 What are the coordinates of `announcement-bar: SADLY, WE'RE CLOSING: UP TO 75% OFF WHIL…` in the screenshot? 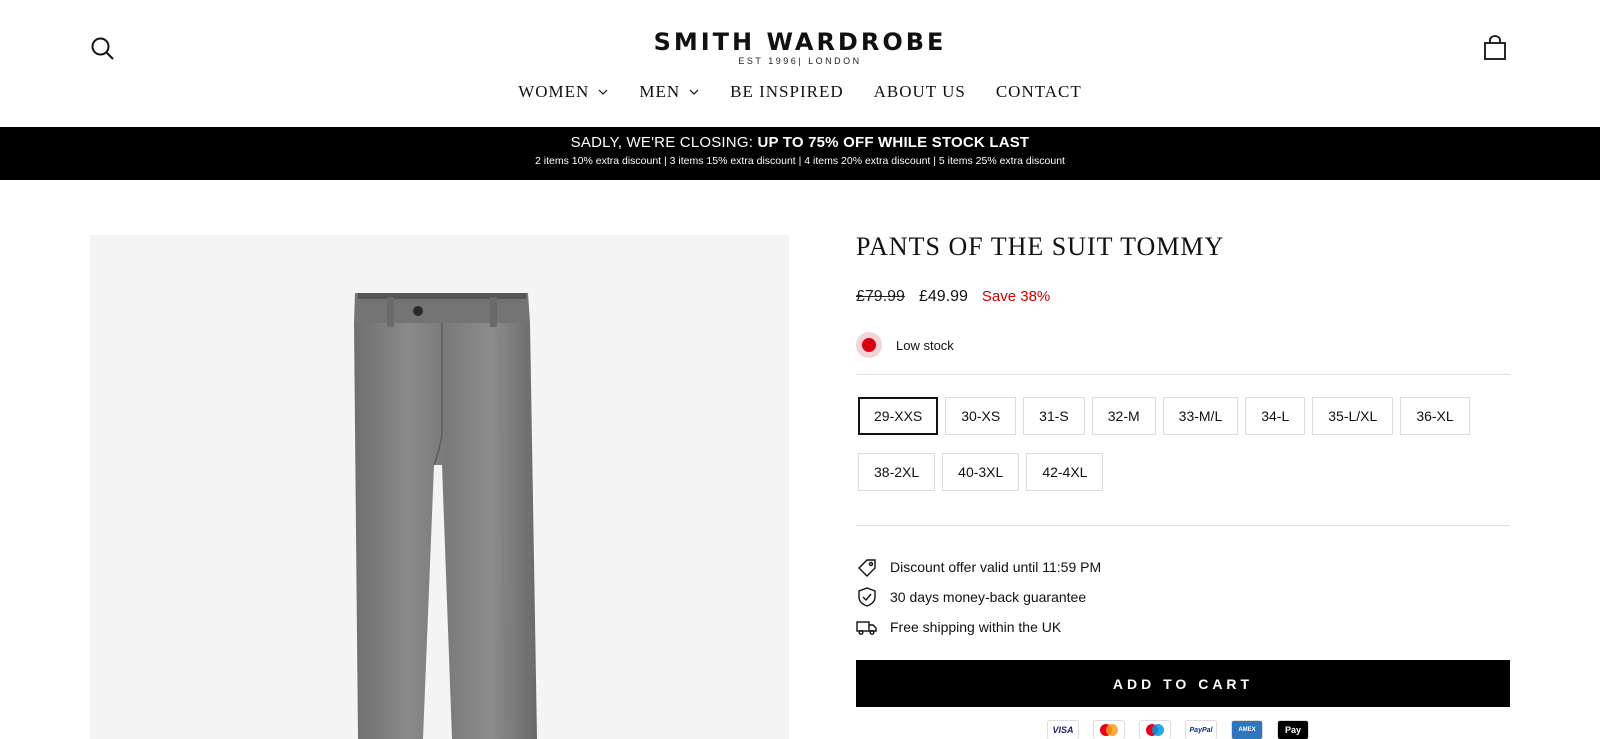 It's located at (800, 153).